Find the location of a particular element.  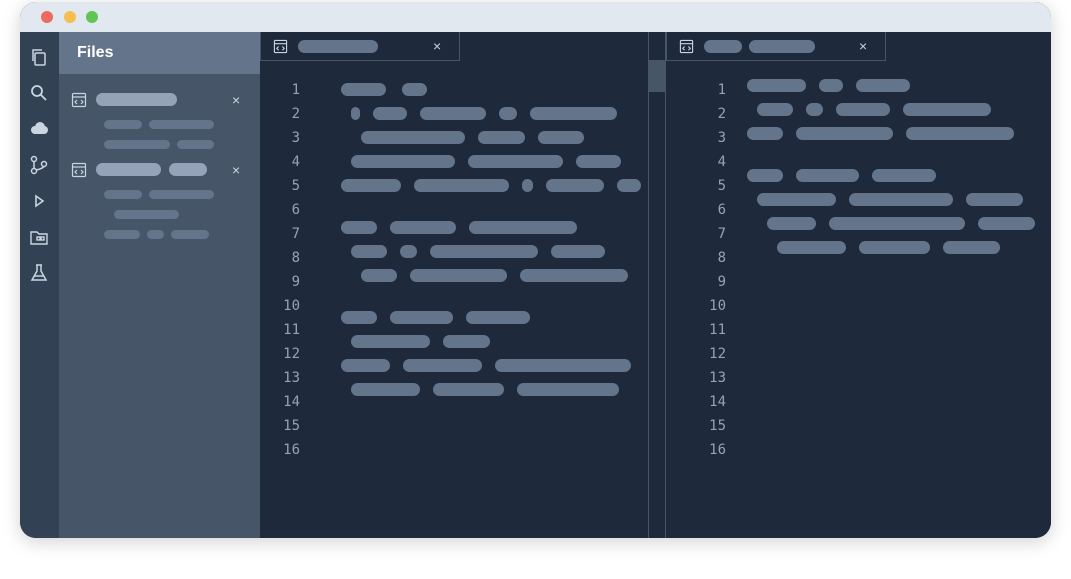

close-window-button is located at coordinates (47, 17).